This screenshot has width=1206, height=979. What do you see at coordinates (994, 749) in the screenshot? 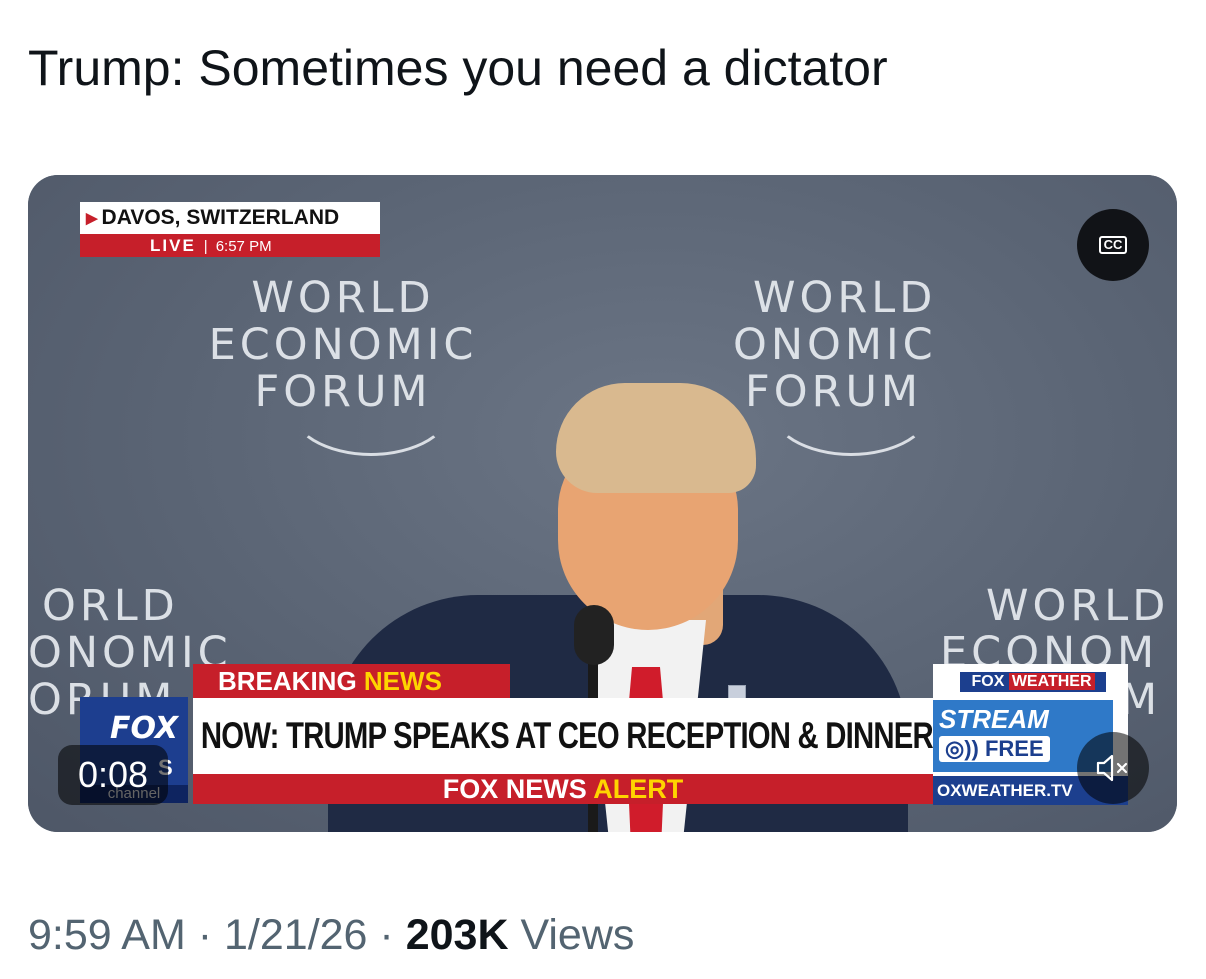
I see `free-badge: ◎)) FREE` at bounding box center [994, 749].